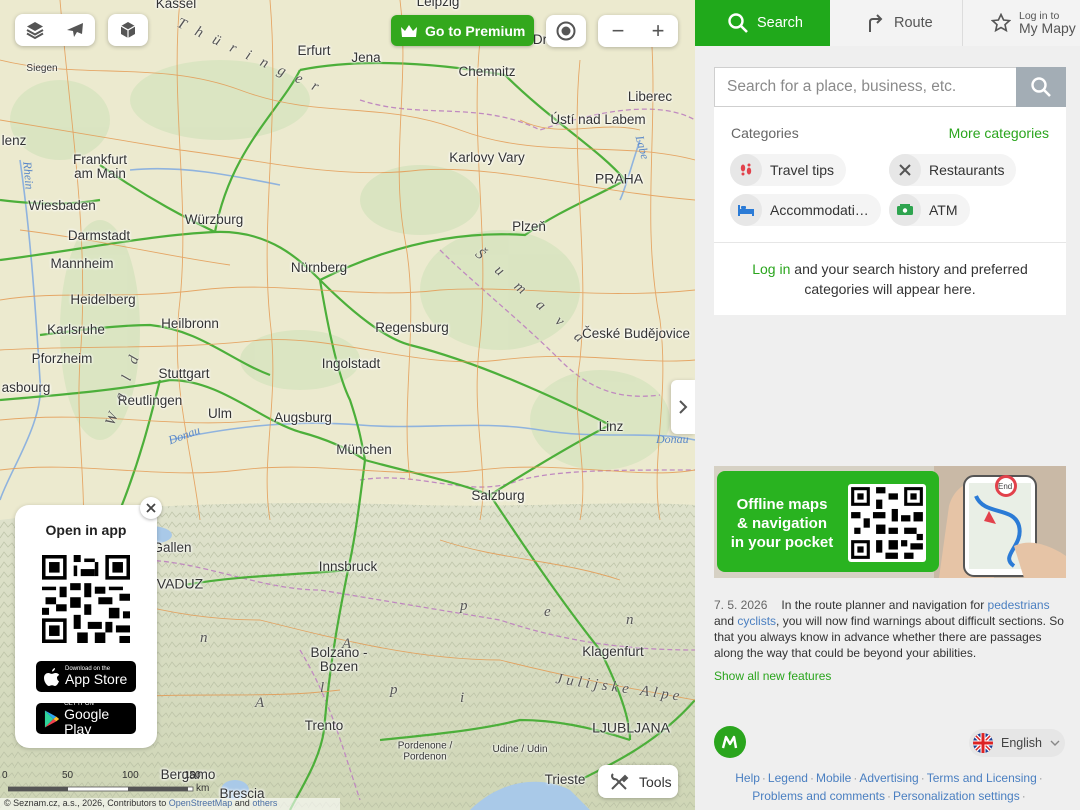 The width and height of the screenshot is (1080, 810). Describe the element at coordinates (611, 426) in the screenshot. I see `city-label: Linz` at that location.